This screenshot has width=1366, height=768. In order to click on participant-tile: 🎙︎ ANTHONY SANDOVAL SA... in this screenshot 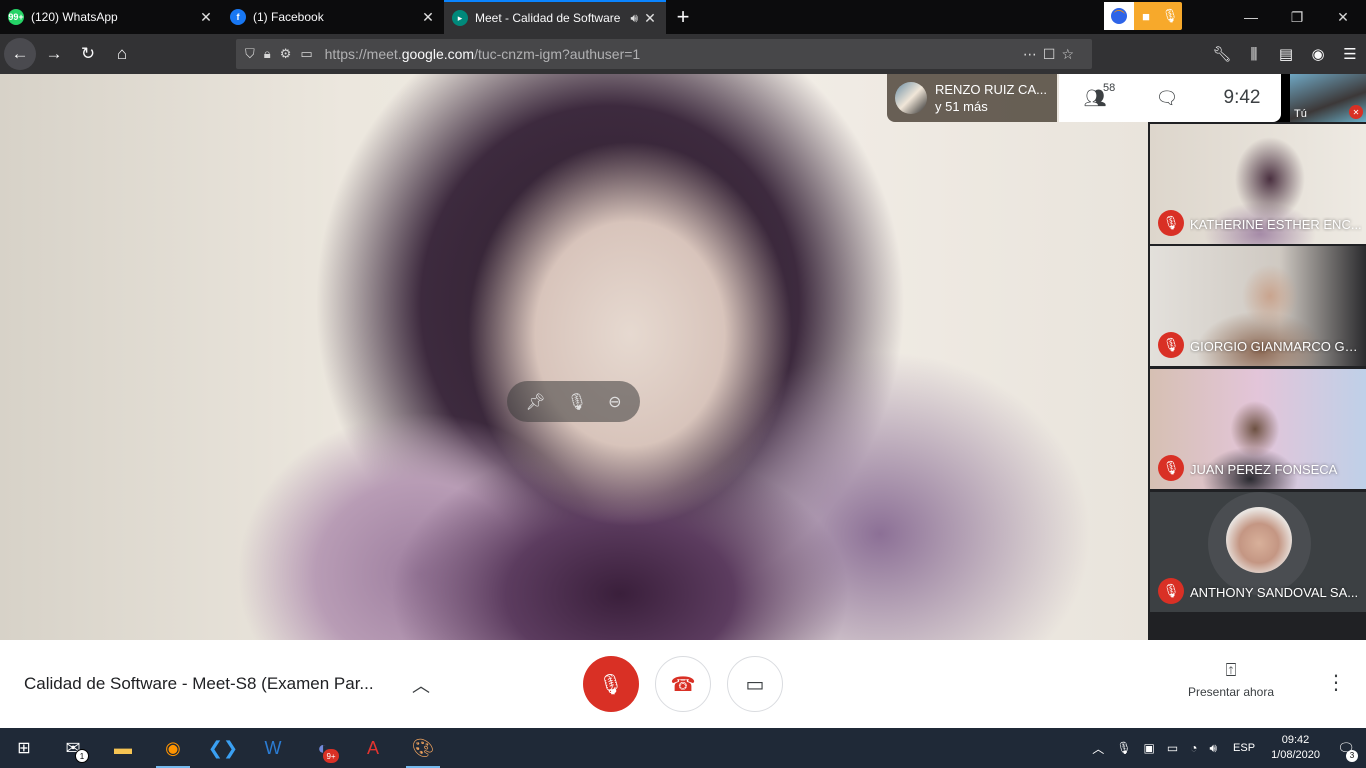, I will do `click(1258, 552)`.